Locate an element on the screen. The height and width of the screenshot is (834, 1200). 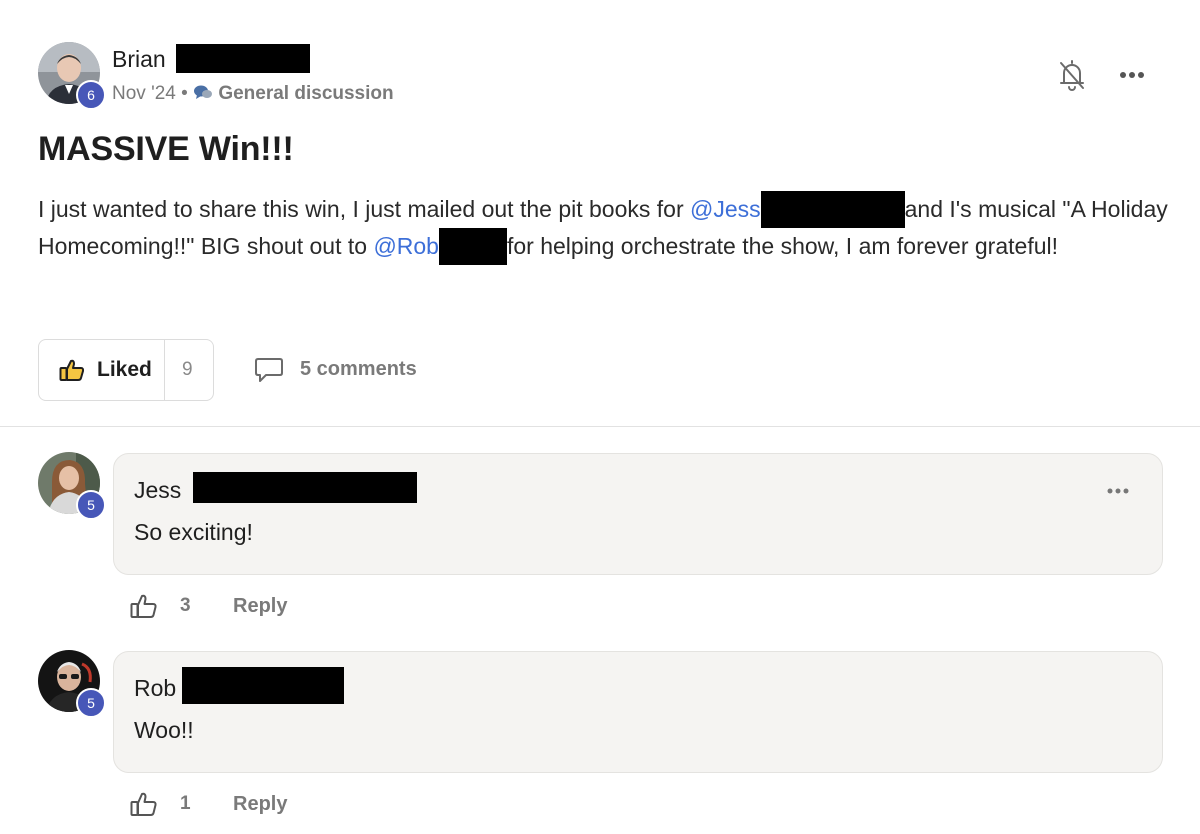
mention-rob: @Rob is located at coordinates (406, 246).